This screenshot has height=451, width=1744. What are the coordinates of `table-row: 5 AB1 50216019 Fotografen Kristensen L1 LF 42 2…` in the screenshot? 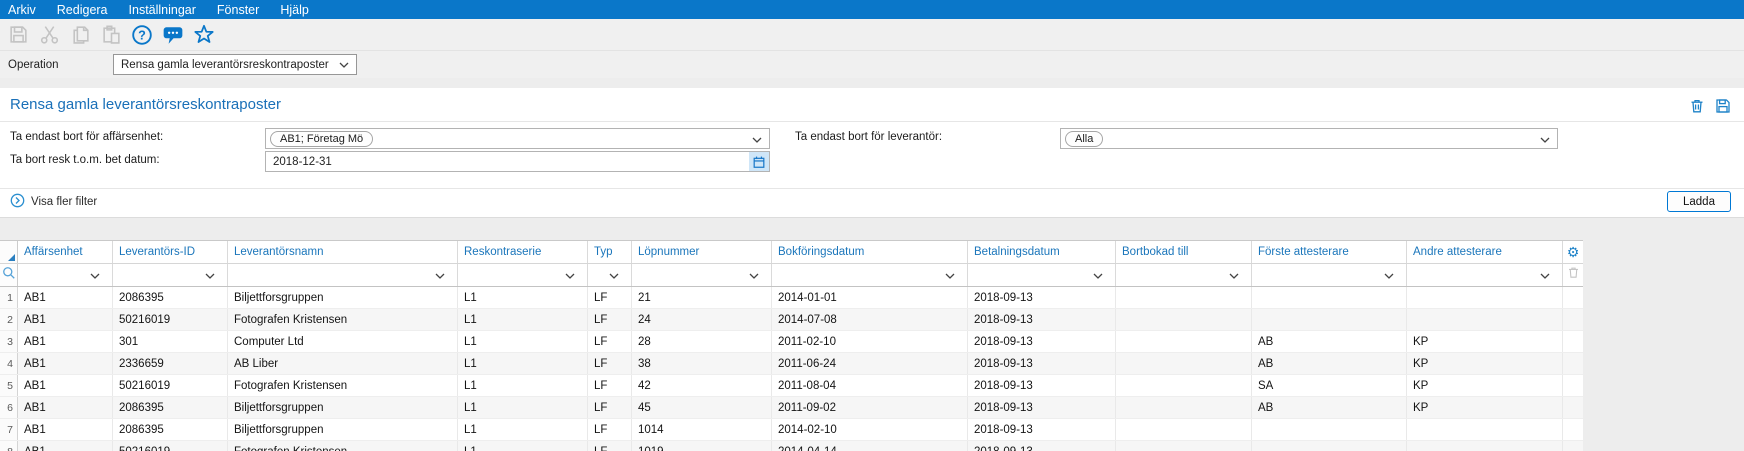 It's located at (791, 386).